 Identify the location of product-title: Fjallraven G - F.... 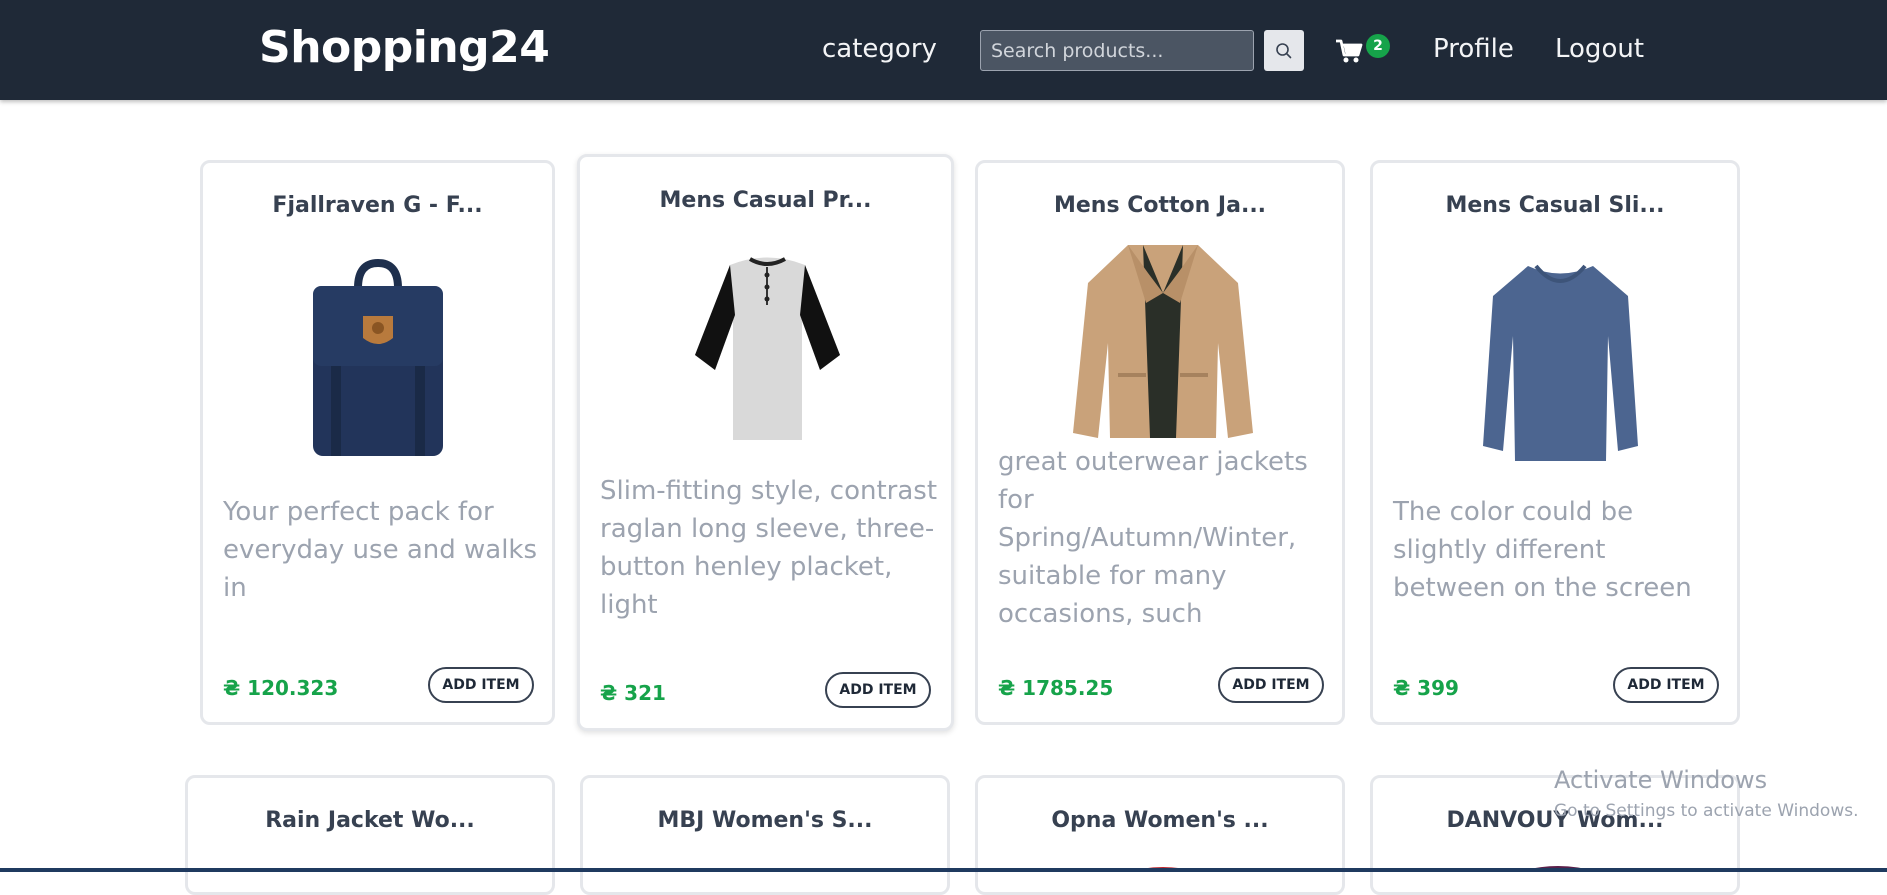
(377, 205).